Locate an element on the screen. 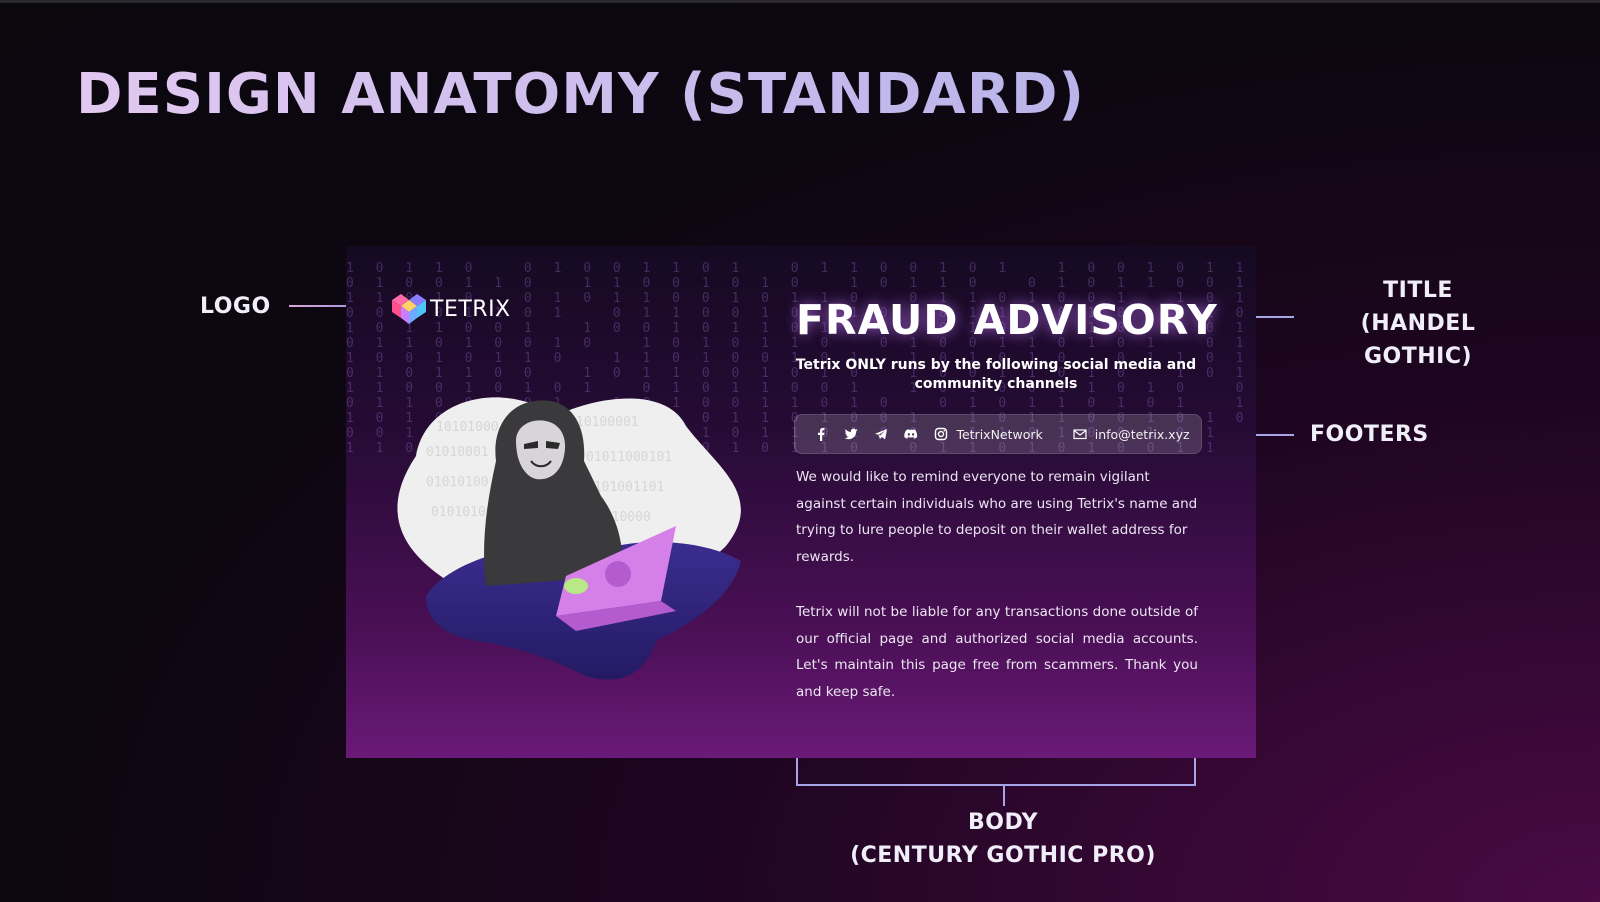 This screenshot has height=902, width=1600. body-annotation-line1: BODY is located at coordinates (1003, 822).